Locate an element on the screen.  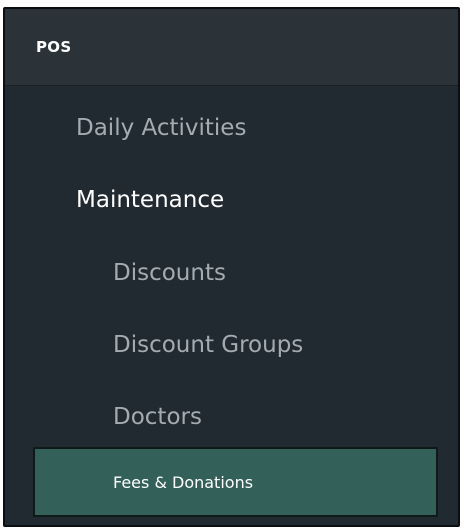
submenu-item-doctors: Doctors is located at coordinates (231, 417).